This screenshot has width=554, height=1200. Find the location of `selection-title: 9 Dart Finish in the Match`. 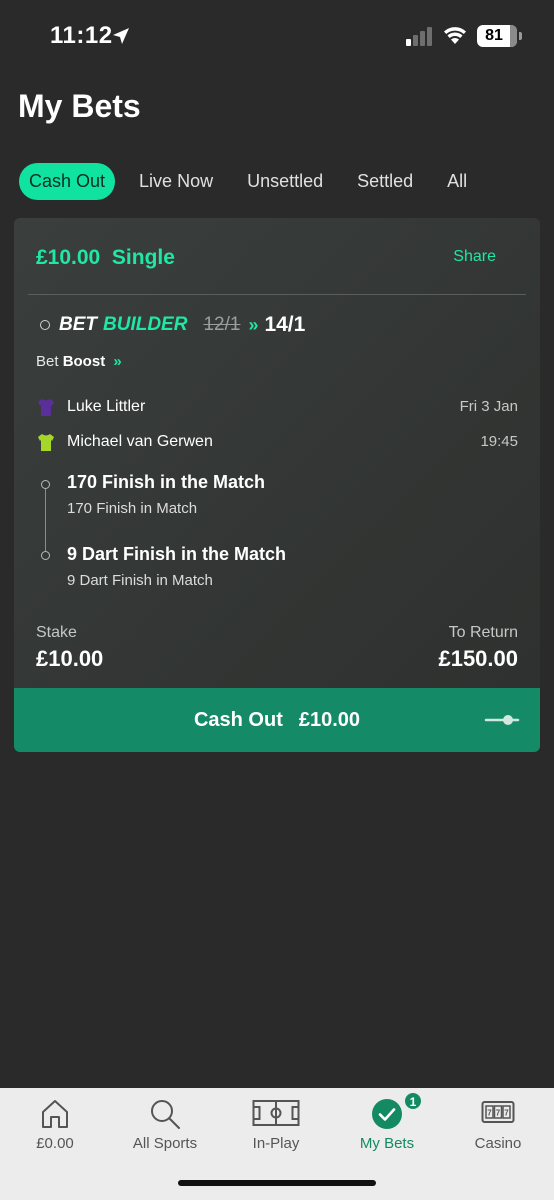

selection-title: 9 Dart Finish in the Match is located at coordinates (177, 554).